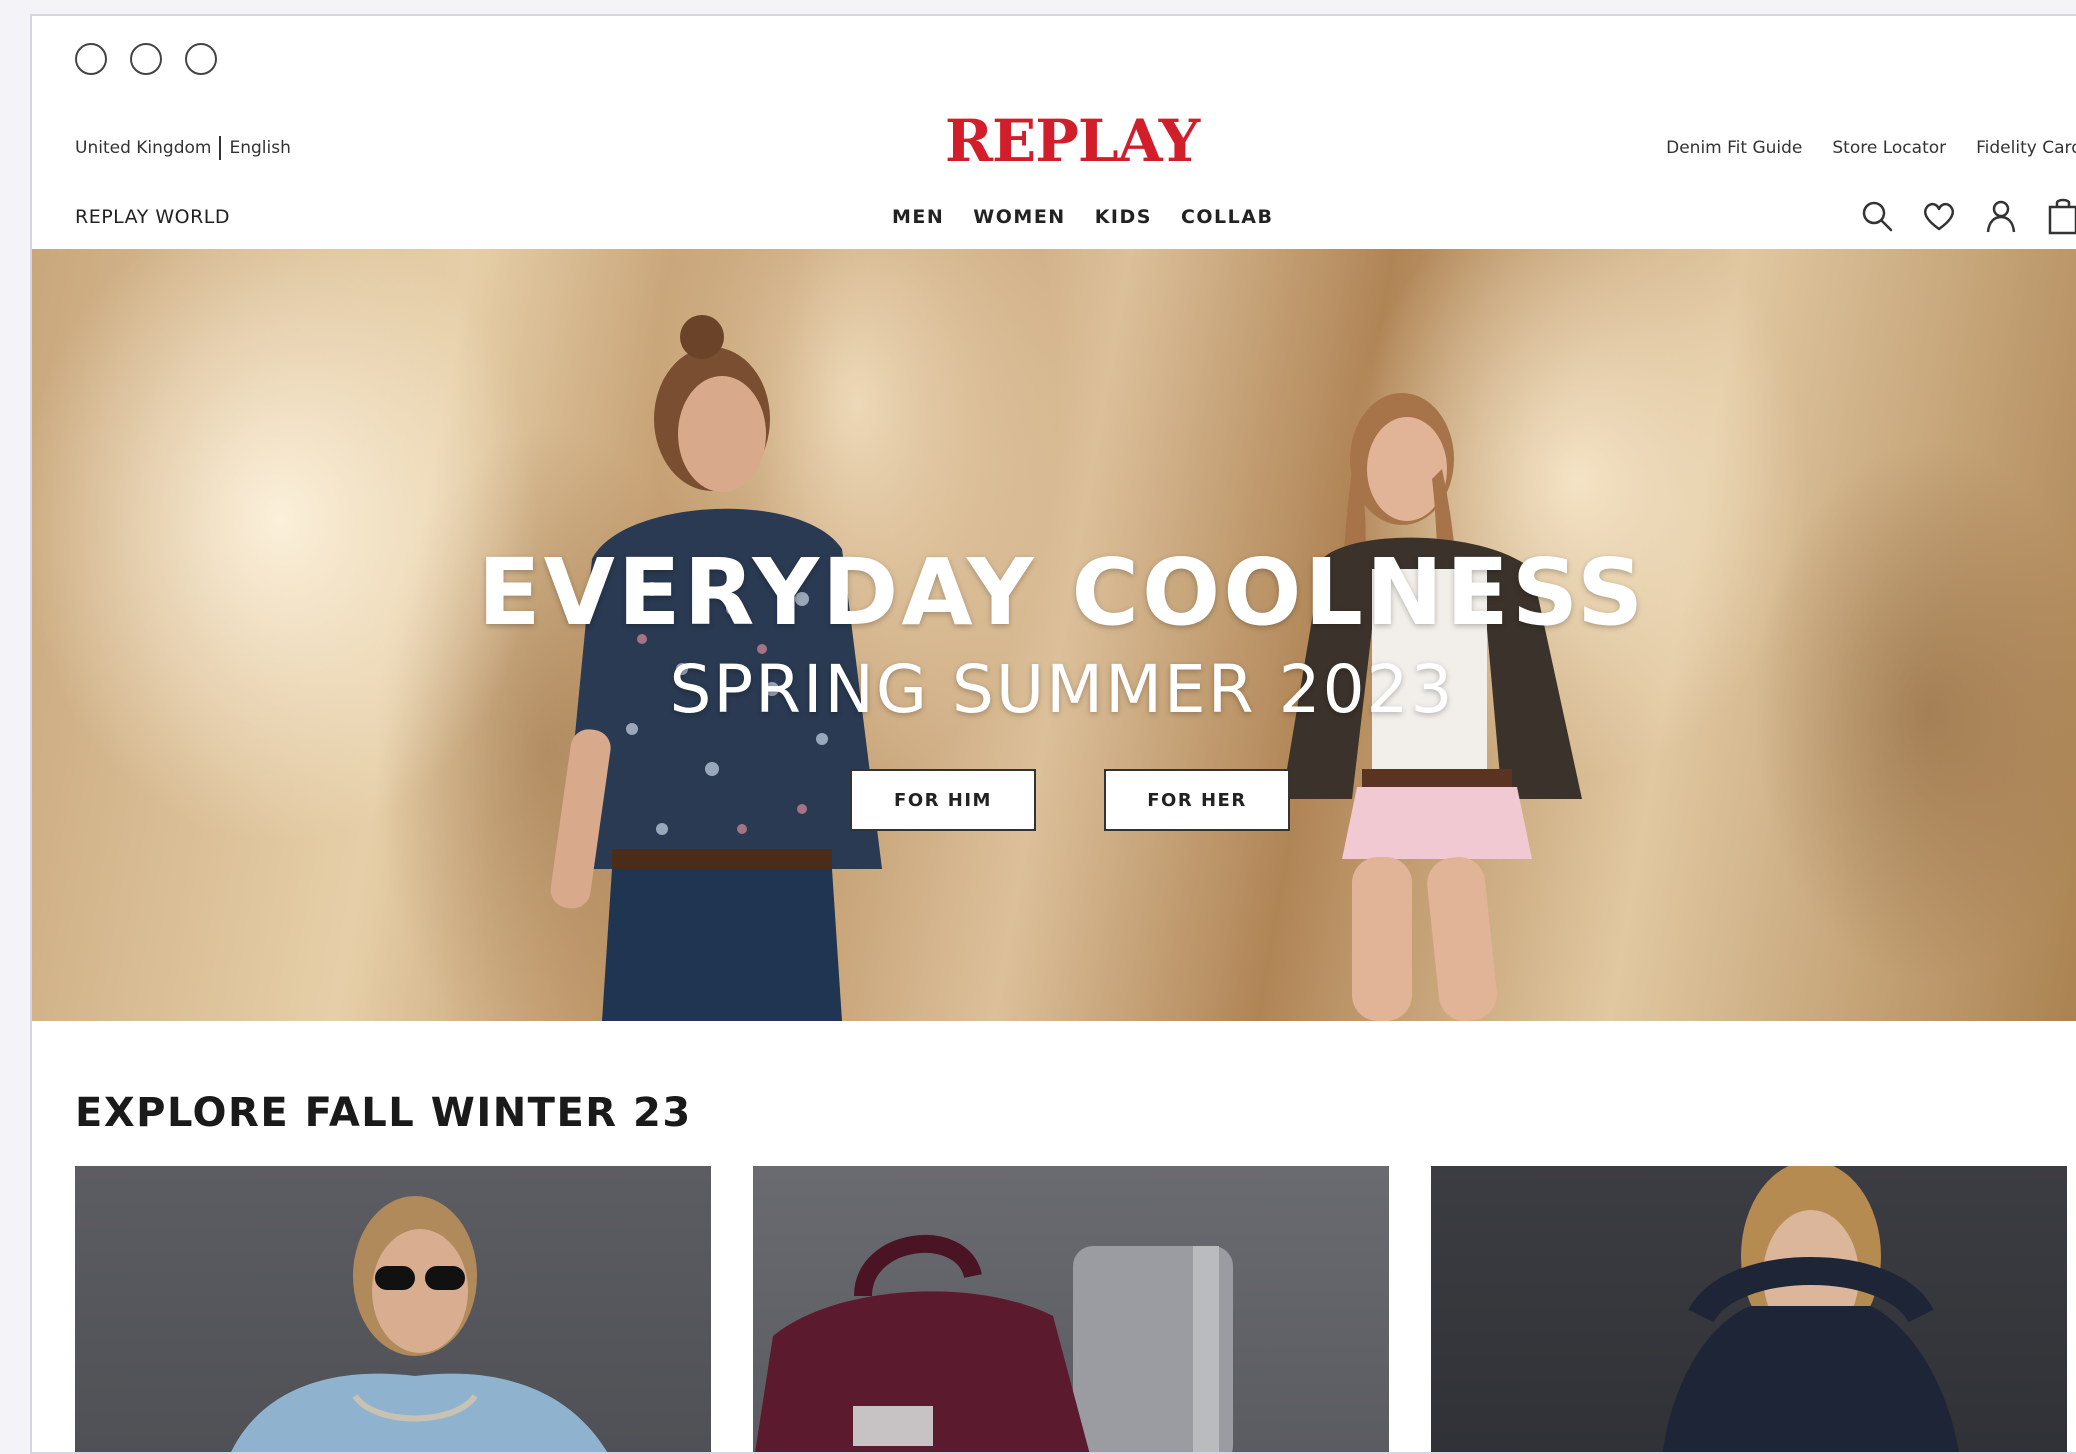 The width and height of the screenshot is (2076, 1454). Describe the element at coordinates (220, 148) in the screenshot. I see `locale-divider` at that location.